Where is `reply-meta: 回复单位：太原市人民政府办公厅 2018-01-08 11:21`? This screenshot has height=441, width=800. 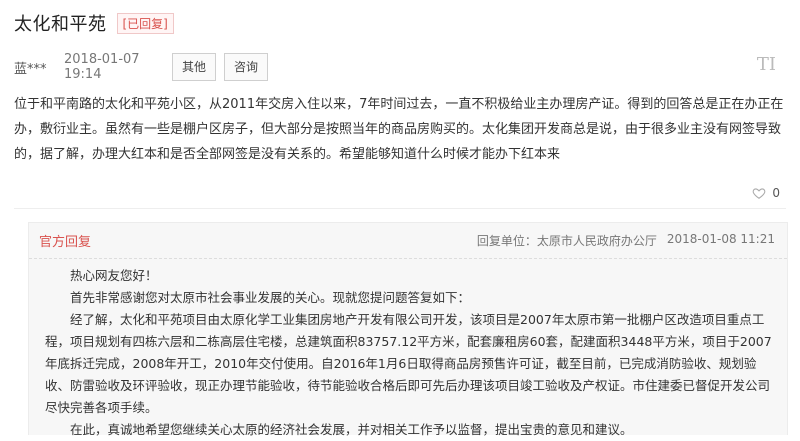
reply-meta: 回复单位：太原市人民政府办公厅 2018-01-08 11:21 is located at coordinates (626, 240).